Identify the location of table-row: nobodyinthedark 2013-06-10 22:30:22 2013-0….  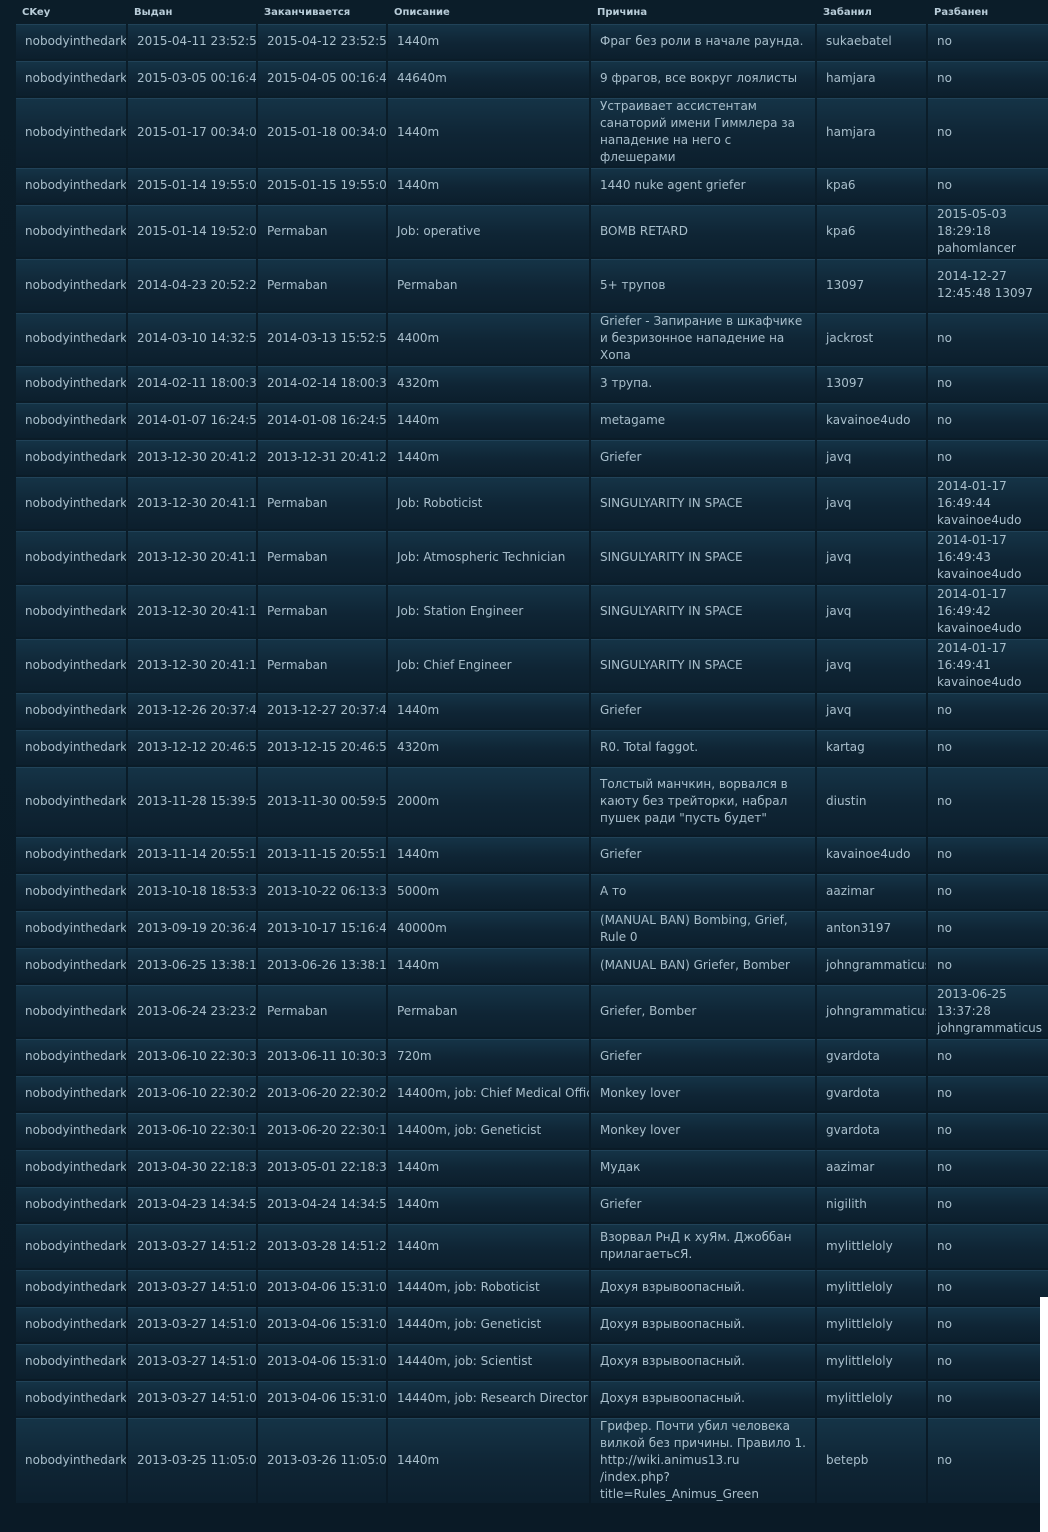
(532, 1093).